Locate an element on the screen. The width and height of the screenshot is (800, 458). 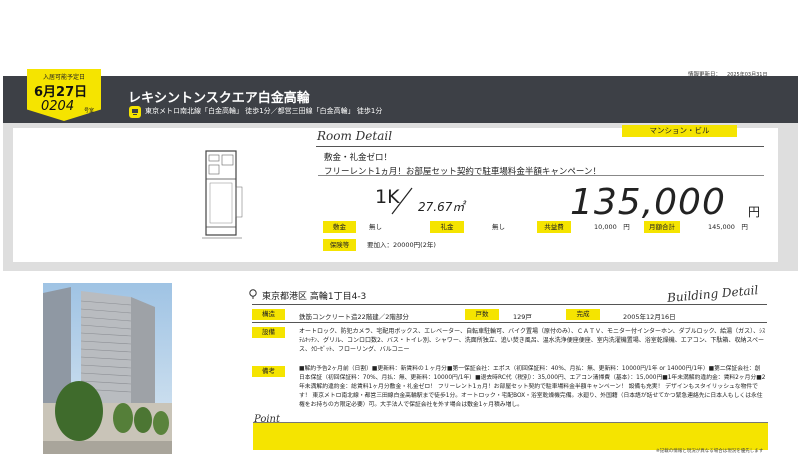
fee-label-deposit: 敷金 is located at coordinates (339, 227).